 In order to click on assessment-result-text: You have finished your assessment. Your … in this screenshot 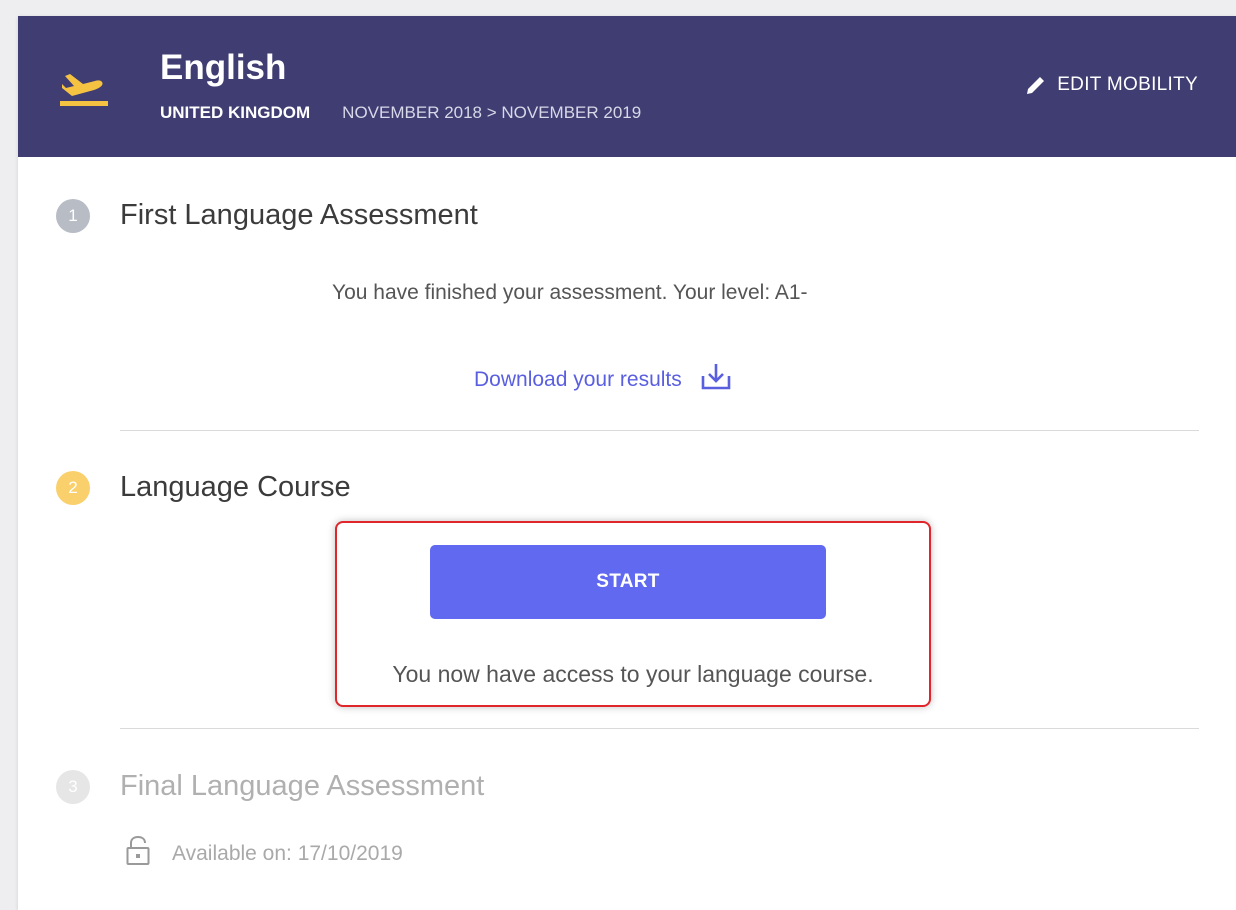, I will do `click(570, 292)`.